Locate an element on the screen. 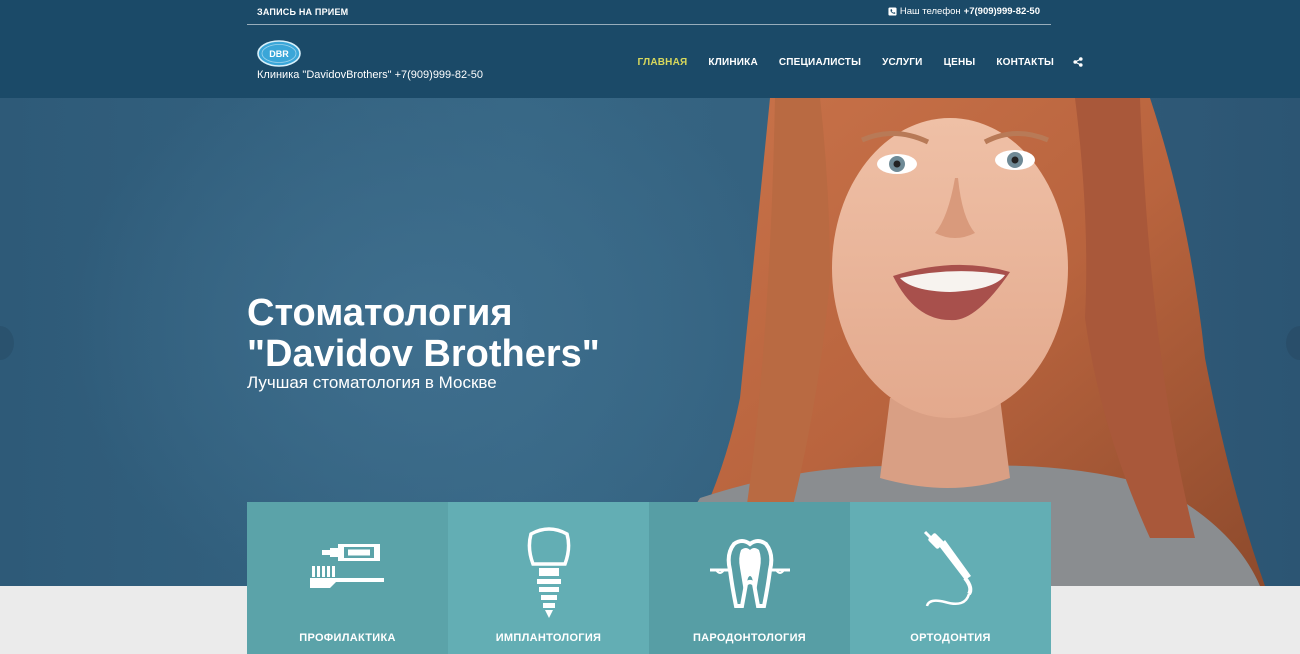 The height and width of the screenshot is (654, 1300). tooth-gum-icon is located at coordinates (749, 573).